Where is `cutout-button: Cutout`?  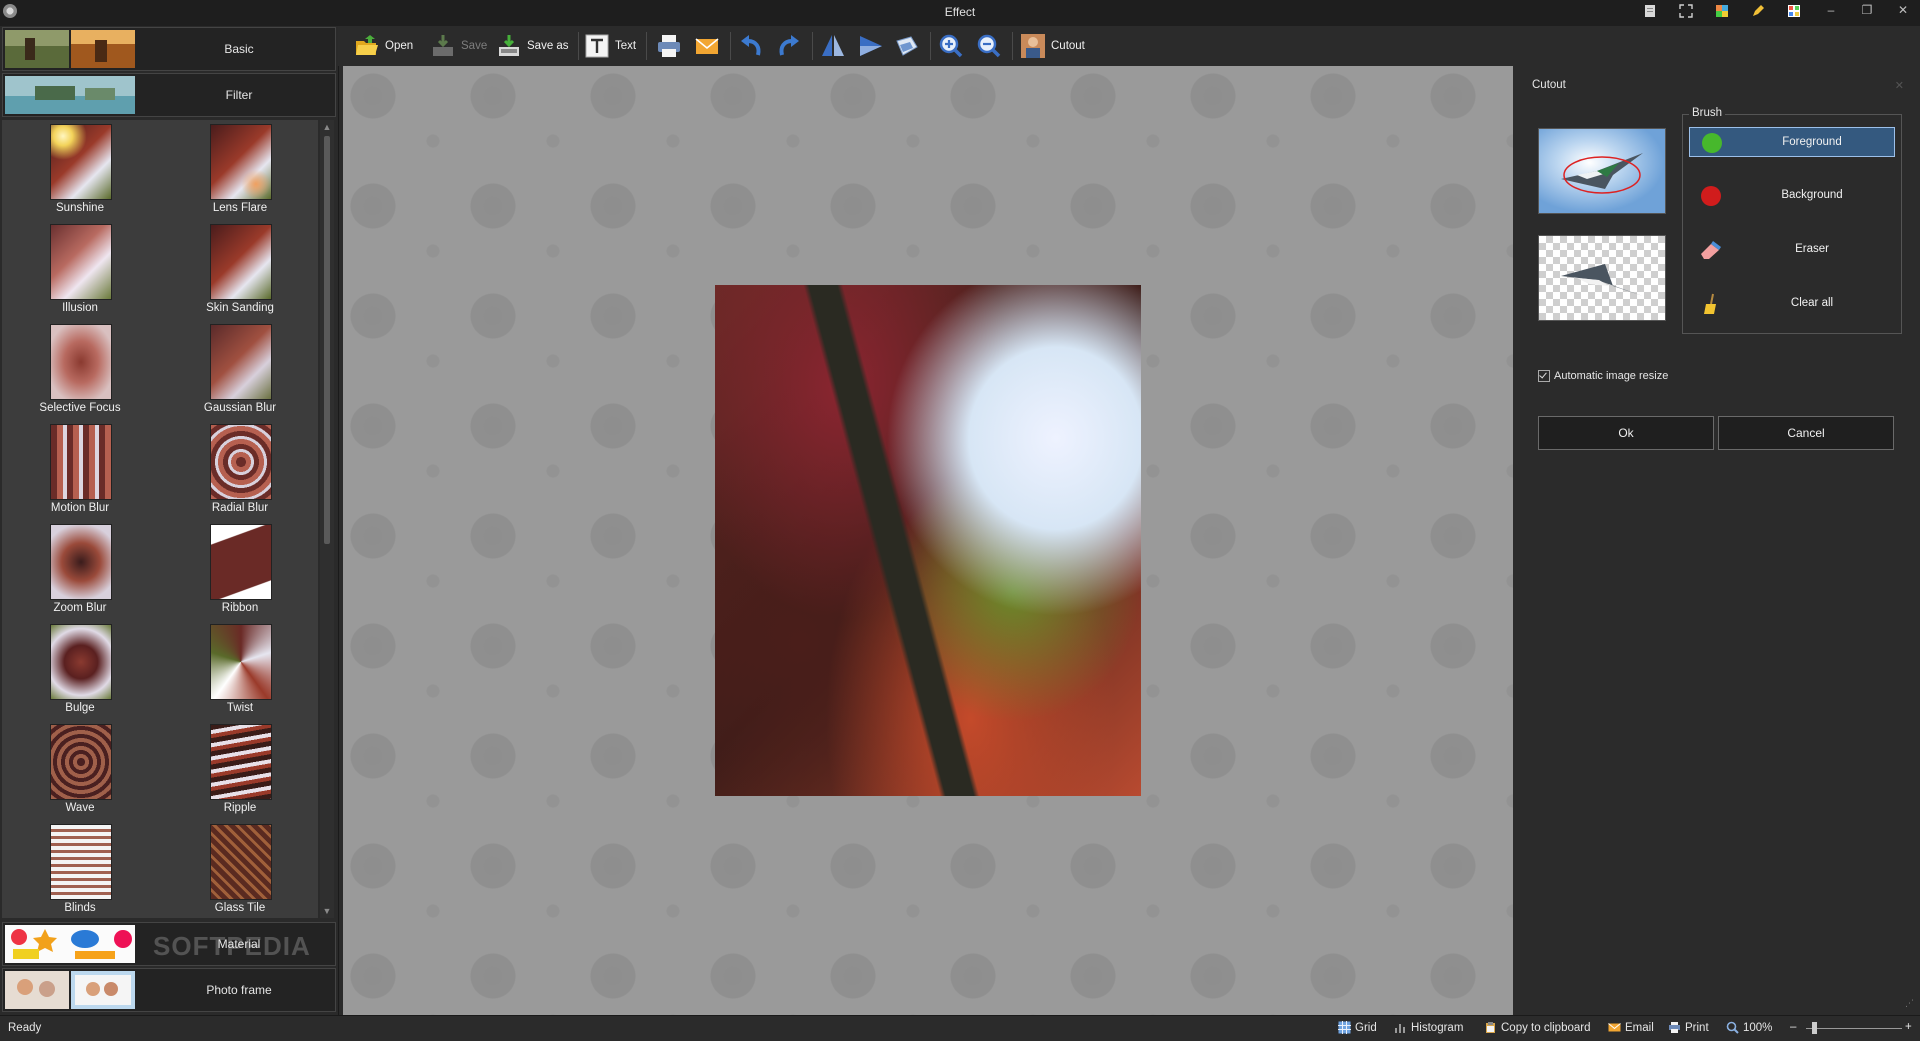 cutout-button: Cutout is located at coordinates (1052, 46).